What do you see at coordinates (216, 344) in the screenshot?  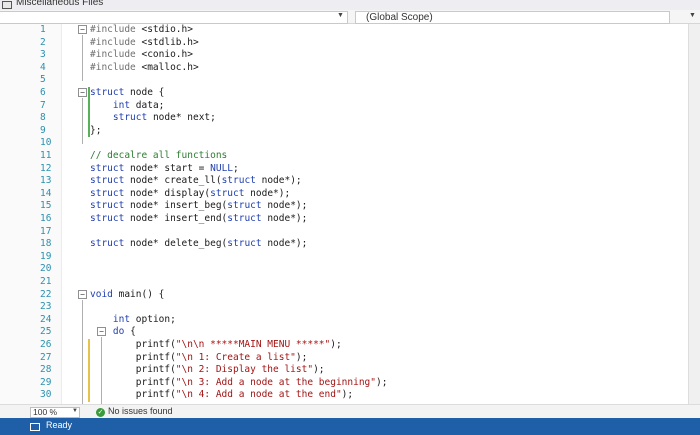 I see `code-text: printf("\n\n *****MAIN MENU *****");` at bounding box center [216, 344].